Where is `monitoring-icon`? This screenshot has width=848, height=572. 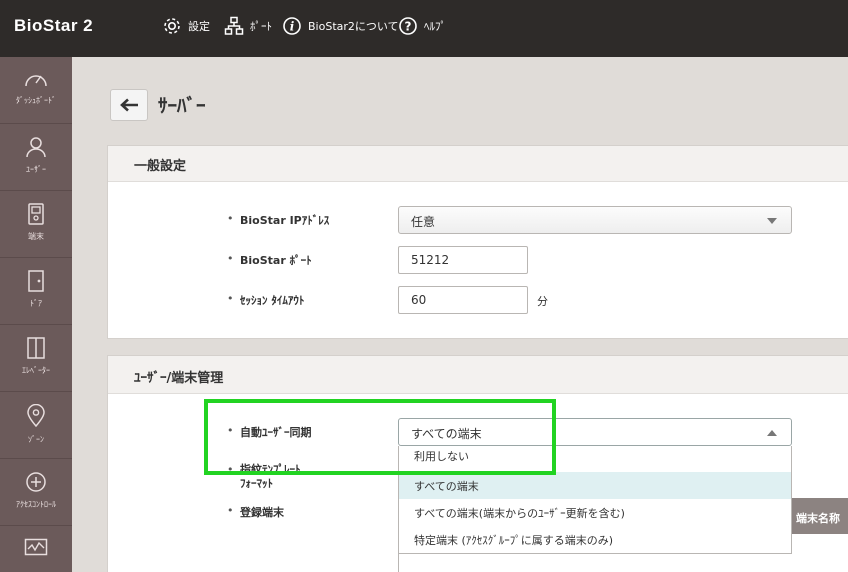 monitoring-icon is located at coordinates (36, 547).